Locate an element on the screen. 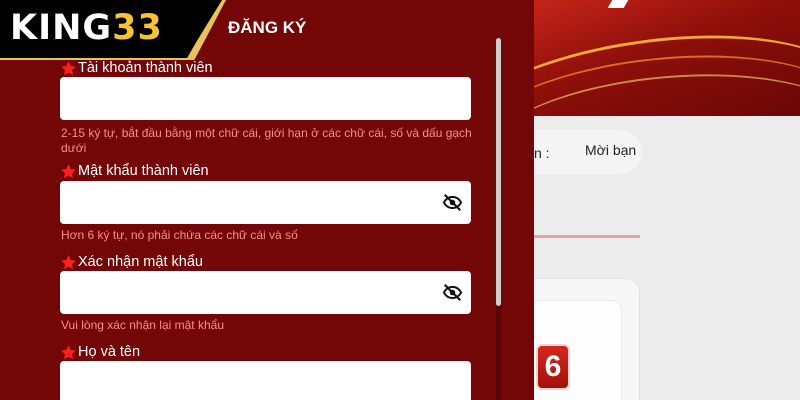  panel-header: KING33 ĐĂNG KÝ is located at coordinates (267, 30).